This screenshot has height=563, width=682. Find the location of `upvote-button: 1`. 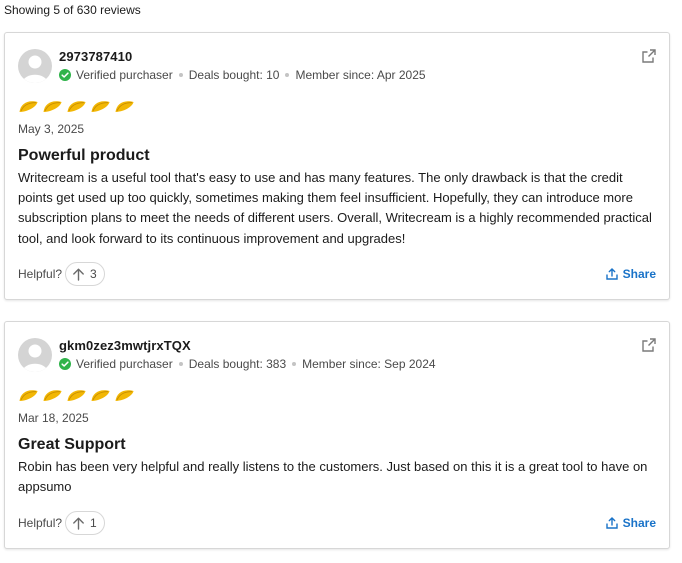

upvote-button: 1 is located at coordinates (85, 523).